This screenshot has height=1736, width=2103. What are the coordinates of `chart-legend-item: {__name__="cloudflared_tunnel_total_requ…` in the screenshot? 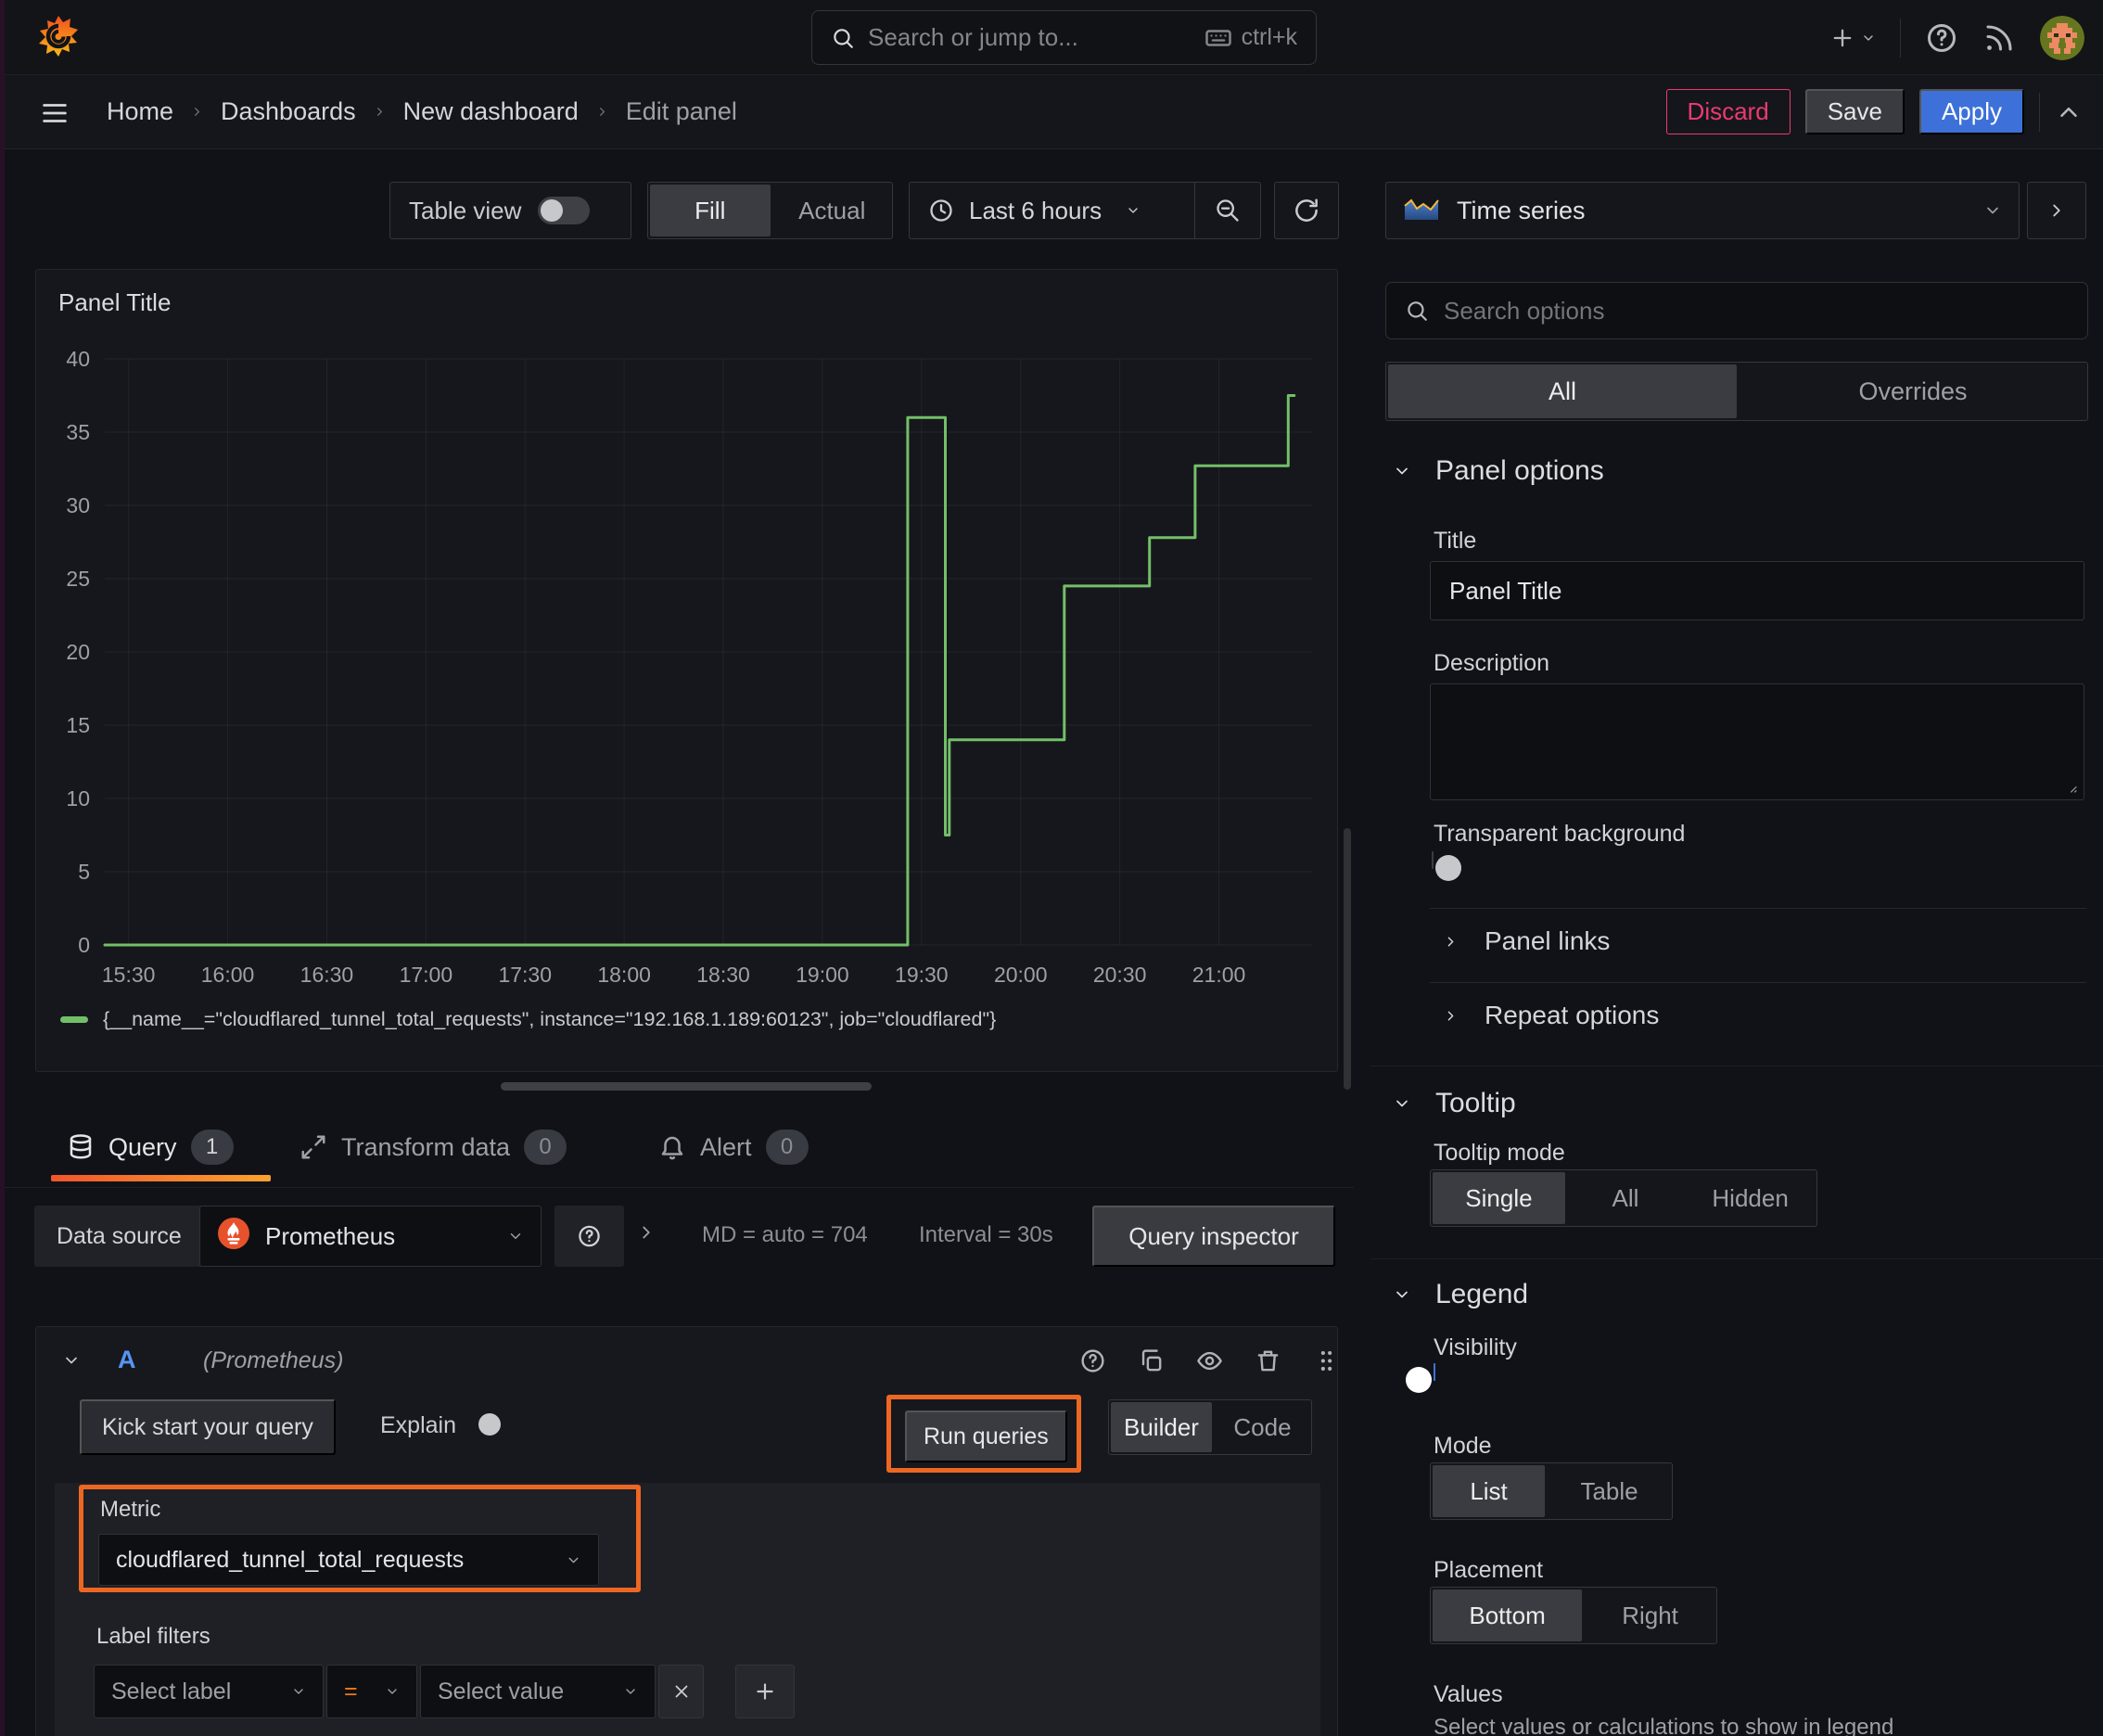 It's located at (528, 1019).